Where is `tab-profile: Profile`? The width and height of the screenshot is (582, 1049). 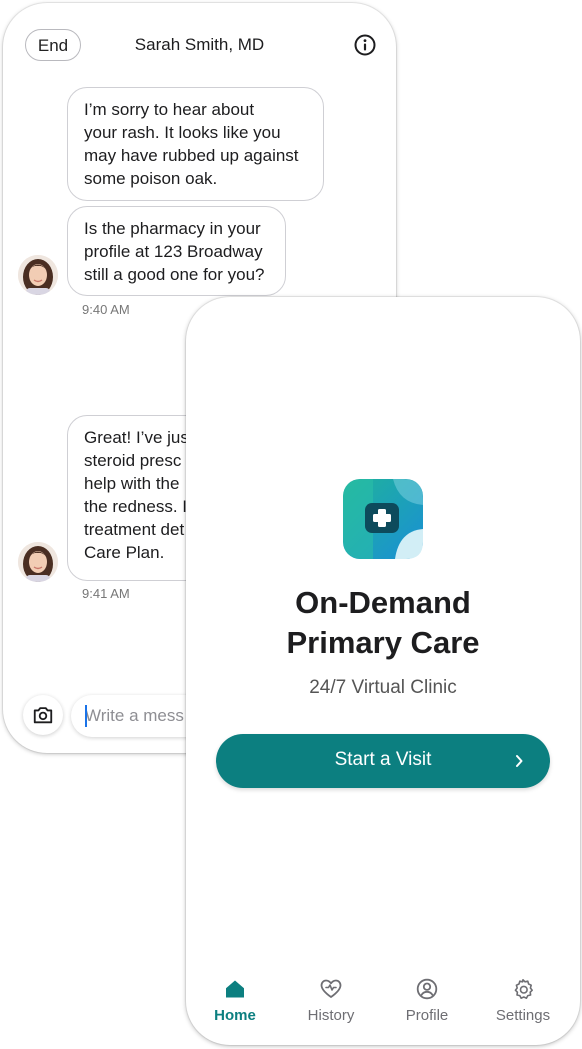
tab-profile: Profile is located at coordinates (427, 1000).